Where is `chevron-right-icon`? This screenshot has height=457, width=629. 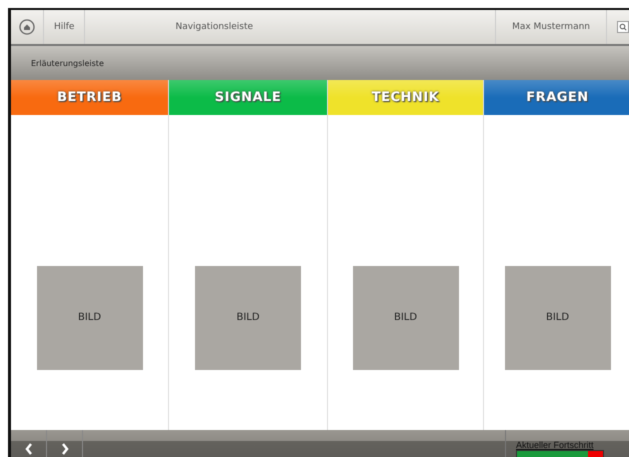 chevron-right-icon is located at coordinates (64, 449).